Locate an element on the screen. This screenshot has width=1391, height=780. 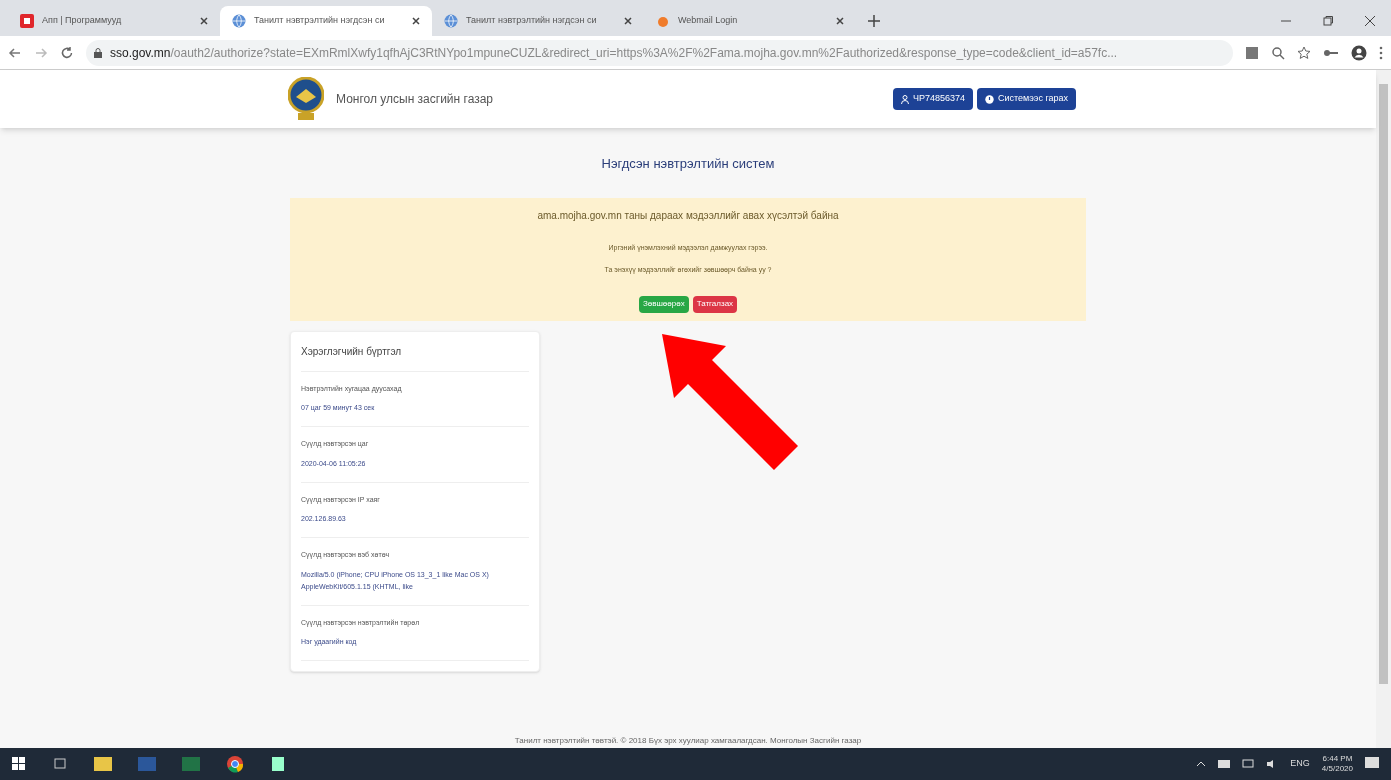
footer-text: Танилт нэвтрэлтийн төвтэй. © 2018 Бүх эрх хуулиар хамгаалагдсан. Монголын Засгийн газар is located at coordinates (688, 741).